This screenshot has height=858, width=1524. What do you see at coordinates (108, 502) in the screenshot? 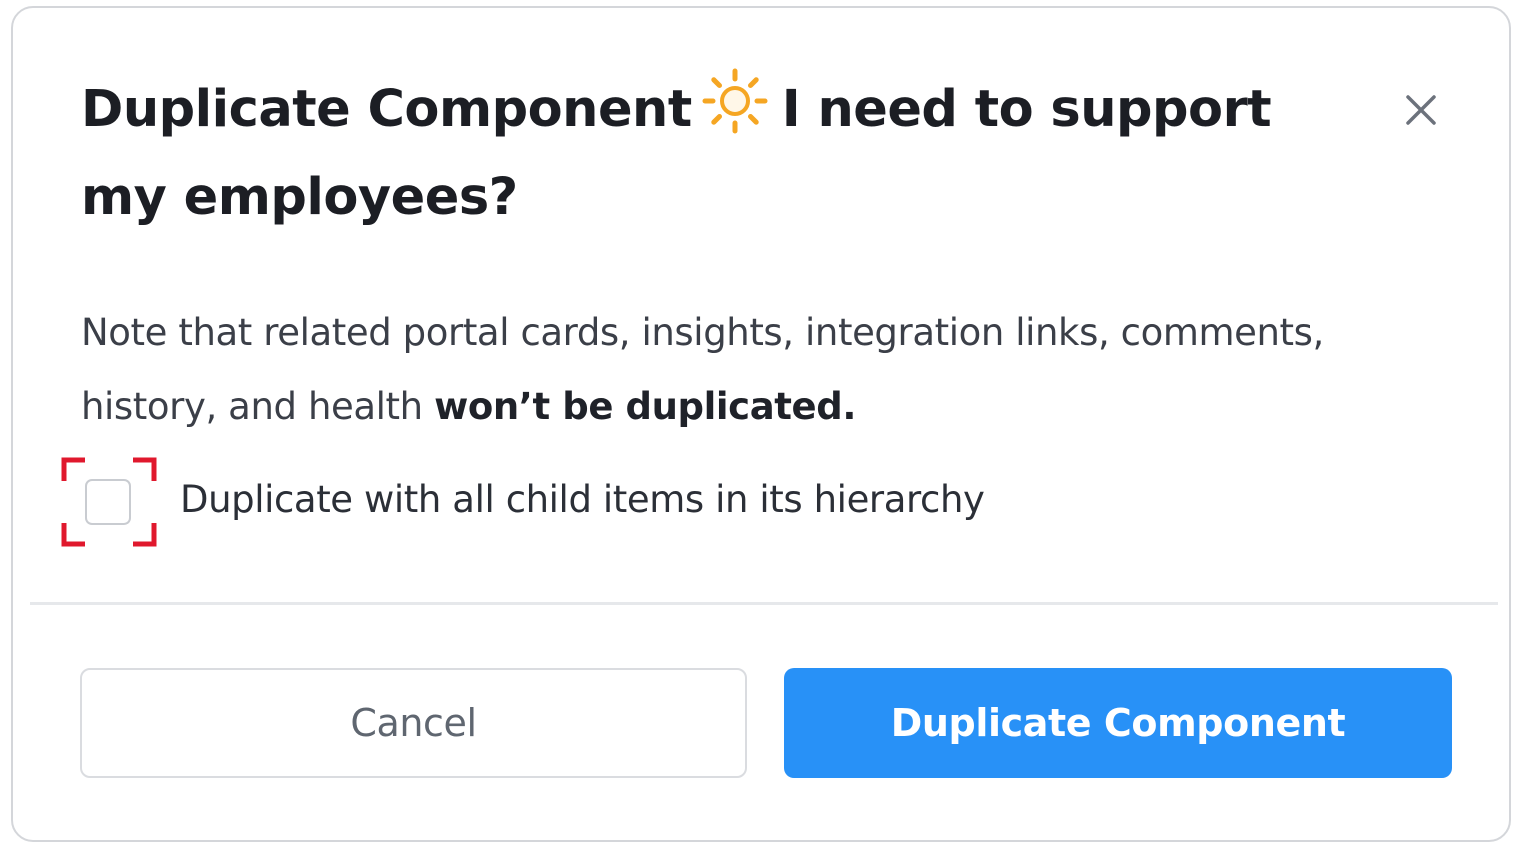
I see `duplicate-children-checkbox` at bounding box center [108, 502].